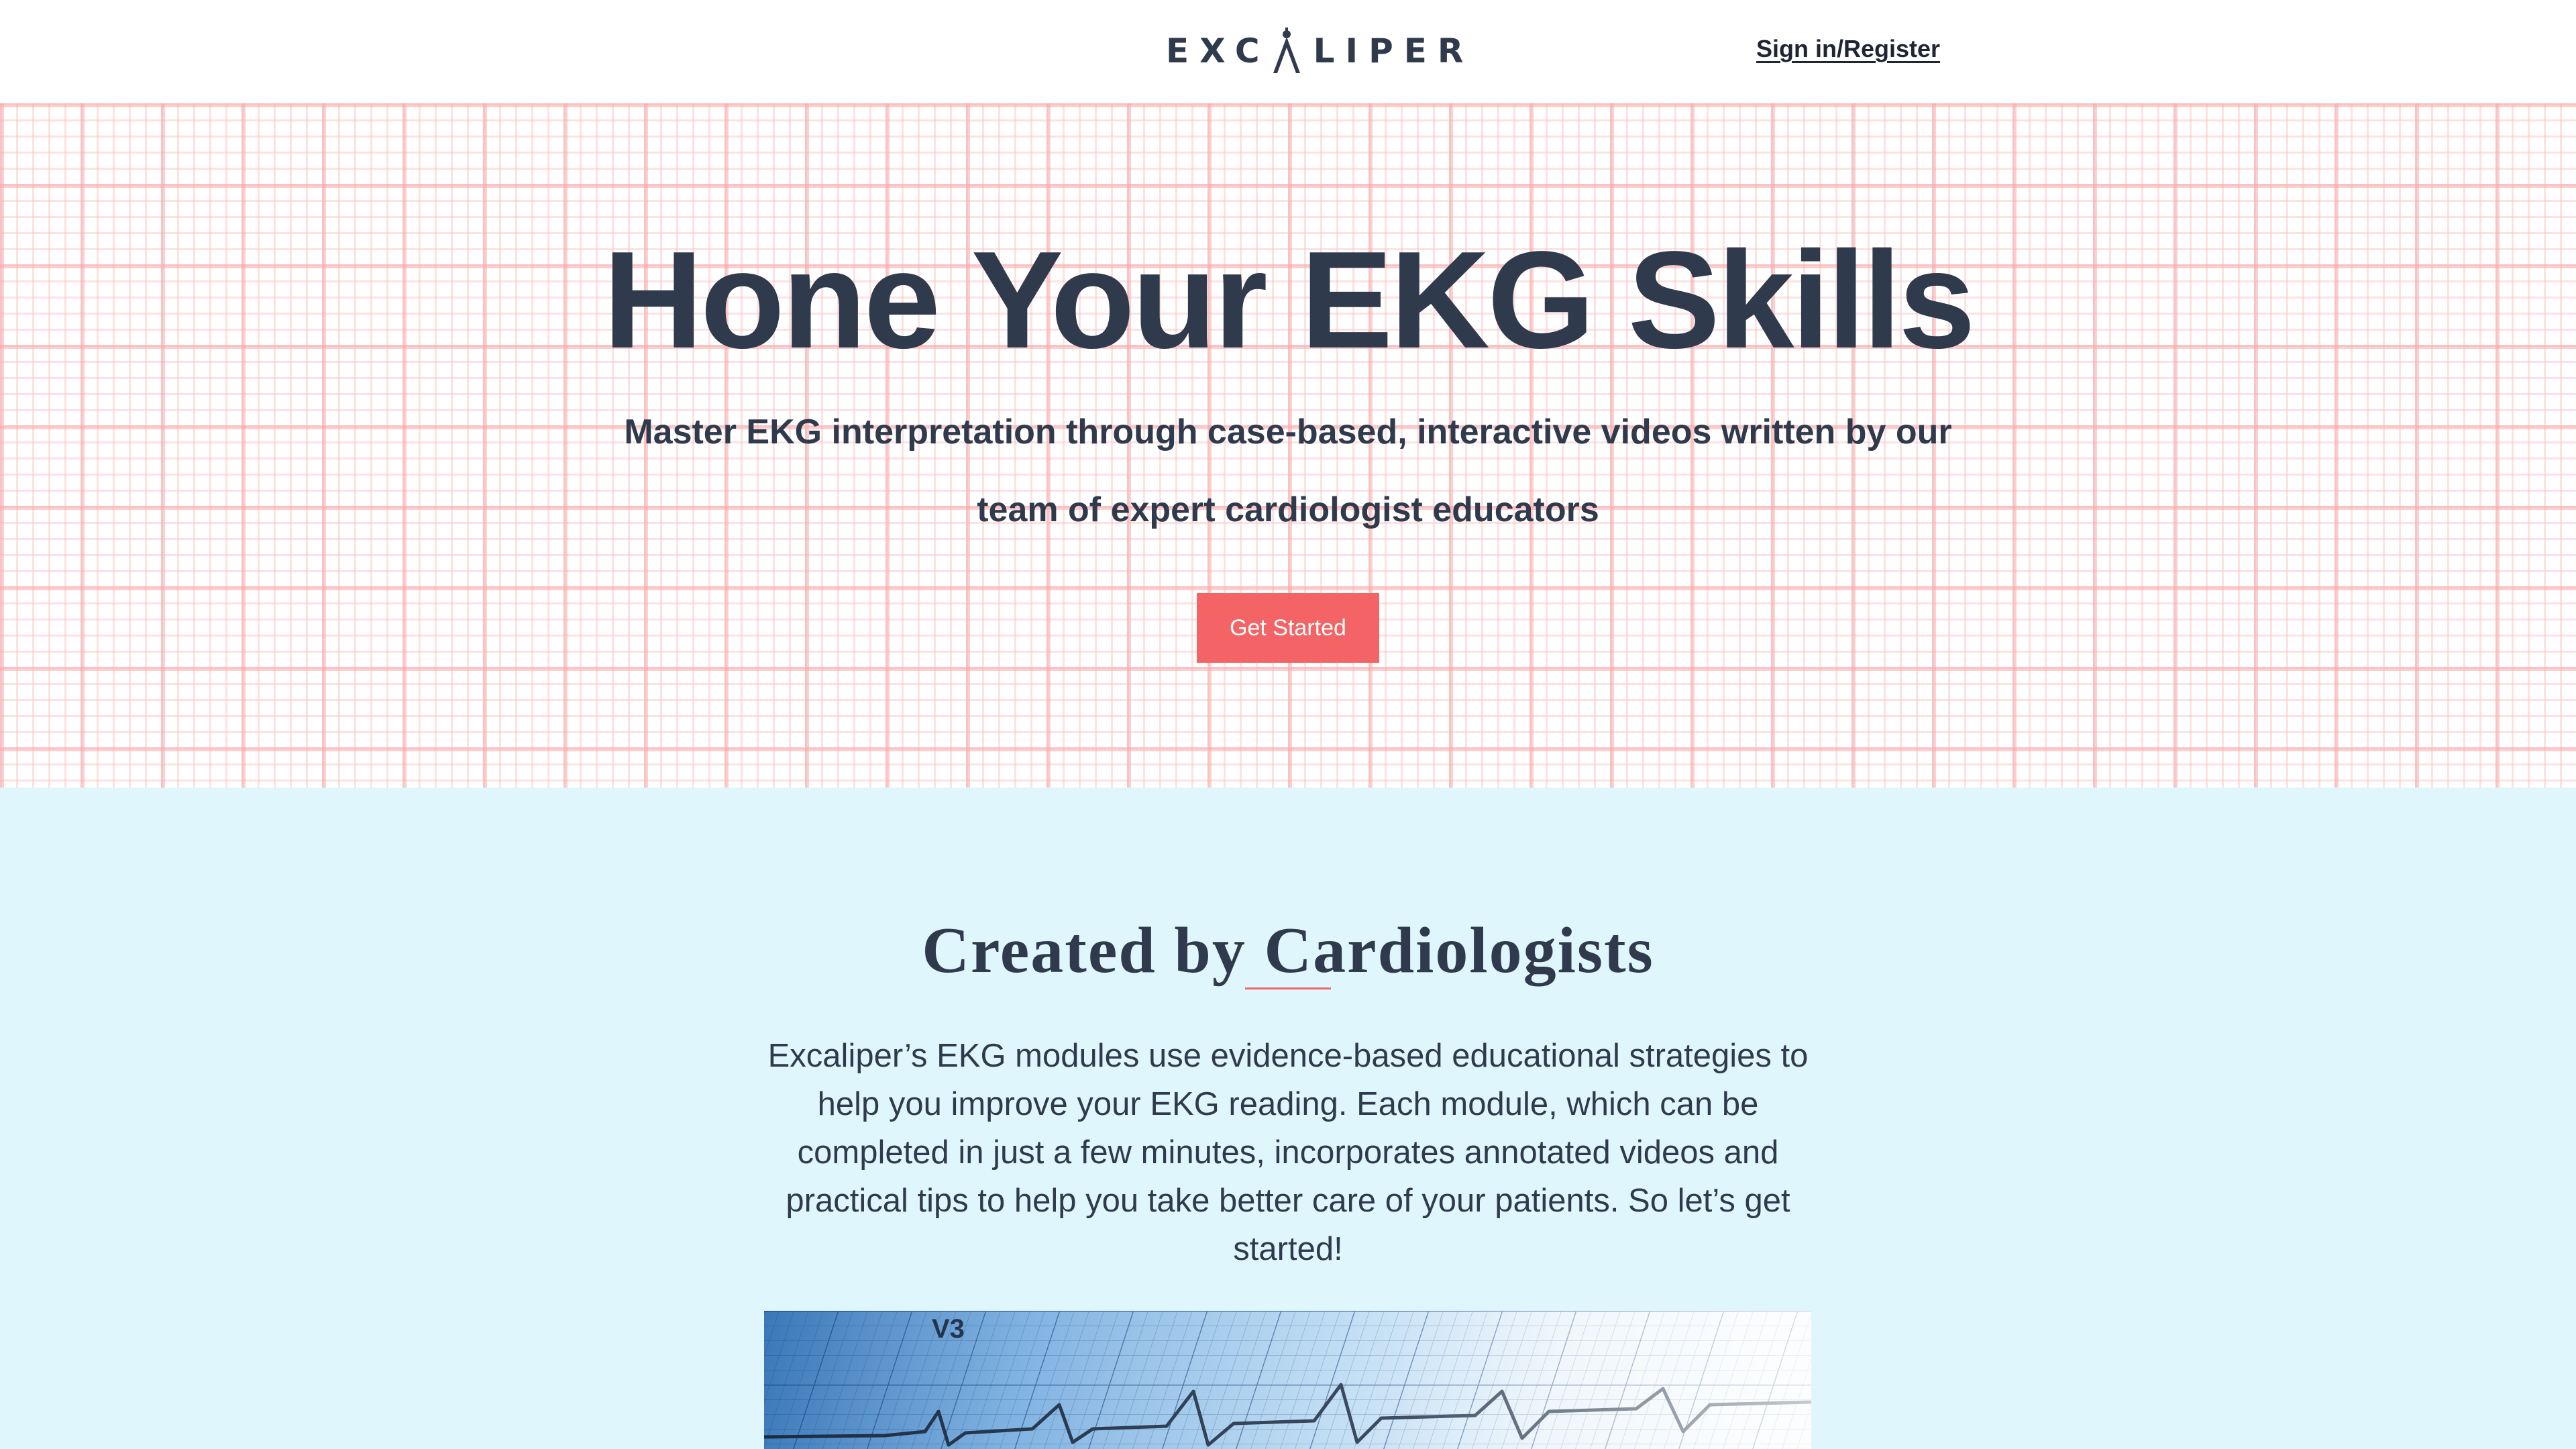 This screenshot has height=1449, width=2576. I want to click on ekg-photo: V3, so click(1287, 1380).